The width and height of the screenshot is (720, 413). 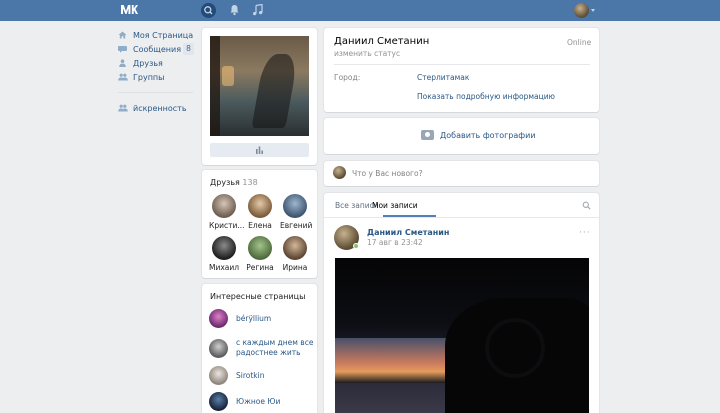 I want to click on sidebar-item-label: йскренность, so click(x=160, y=108).